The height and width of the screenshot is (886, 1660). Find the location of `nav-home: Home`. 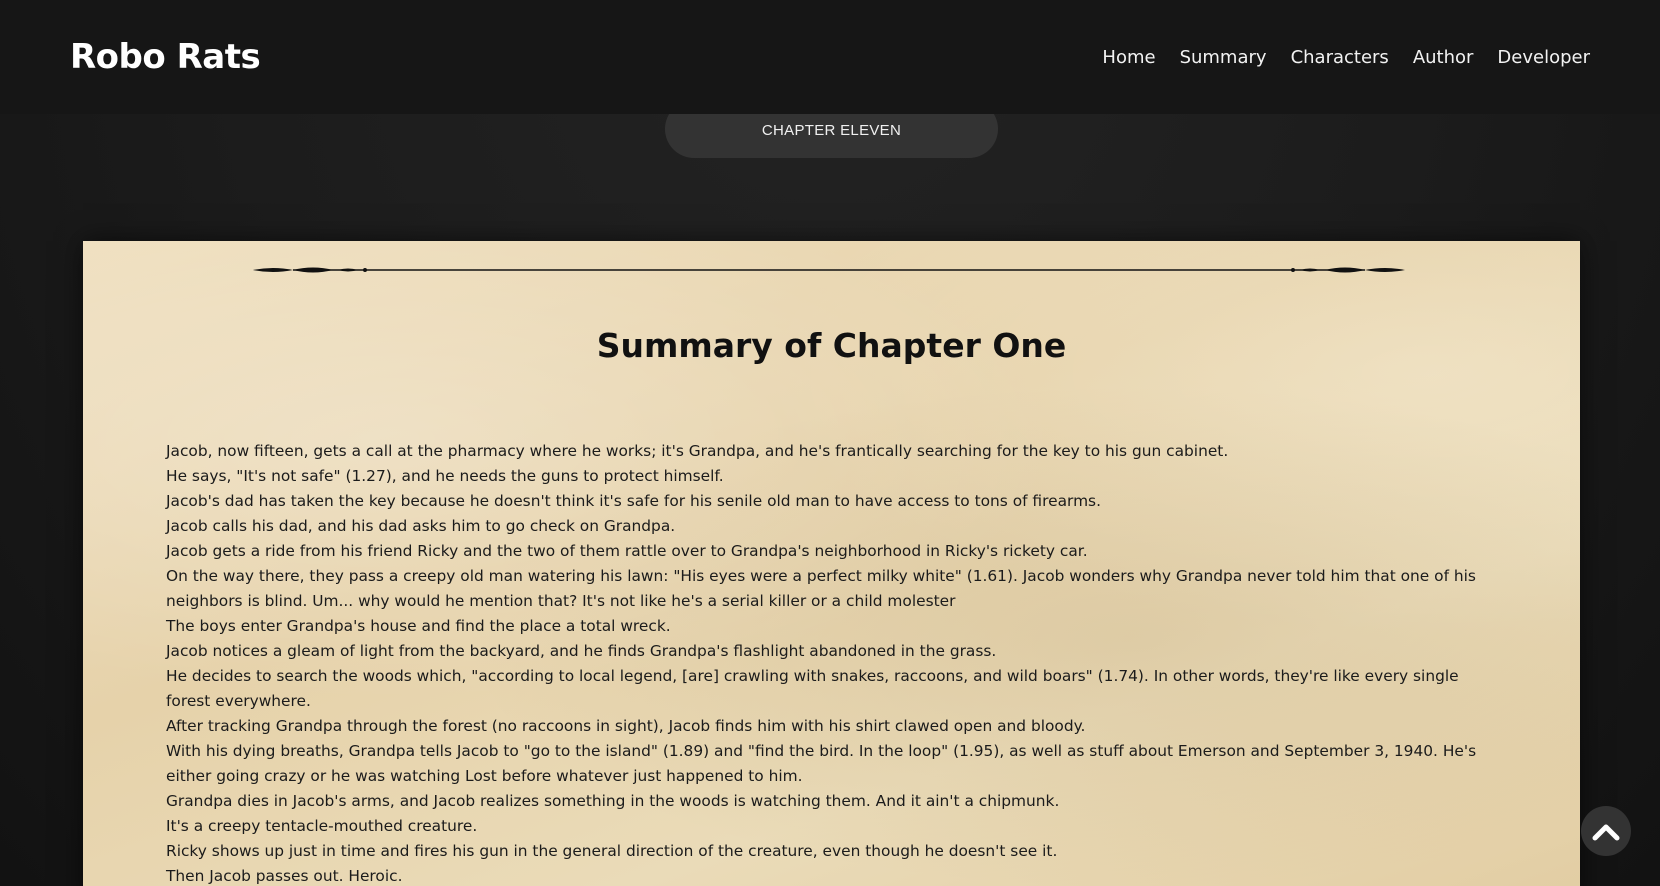

nav-home: Home is located at coordinates (1128, 57).